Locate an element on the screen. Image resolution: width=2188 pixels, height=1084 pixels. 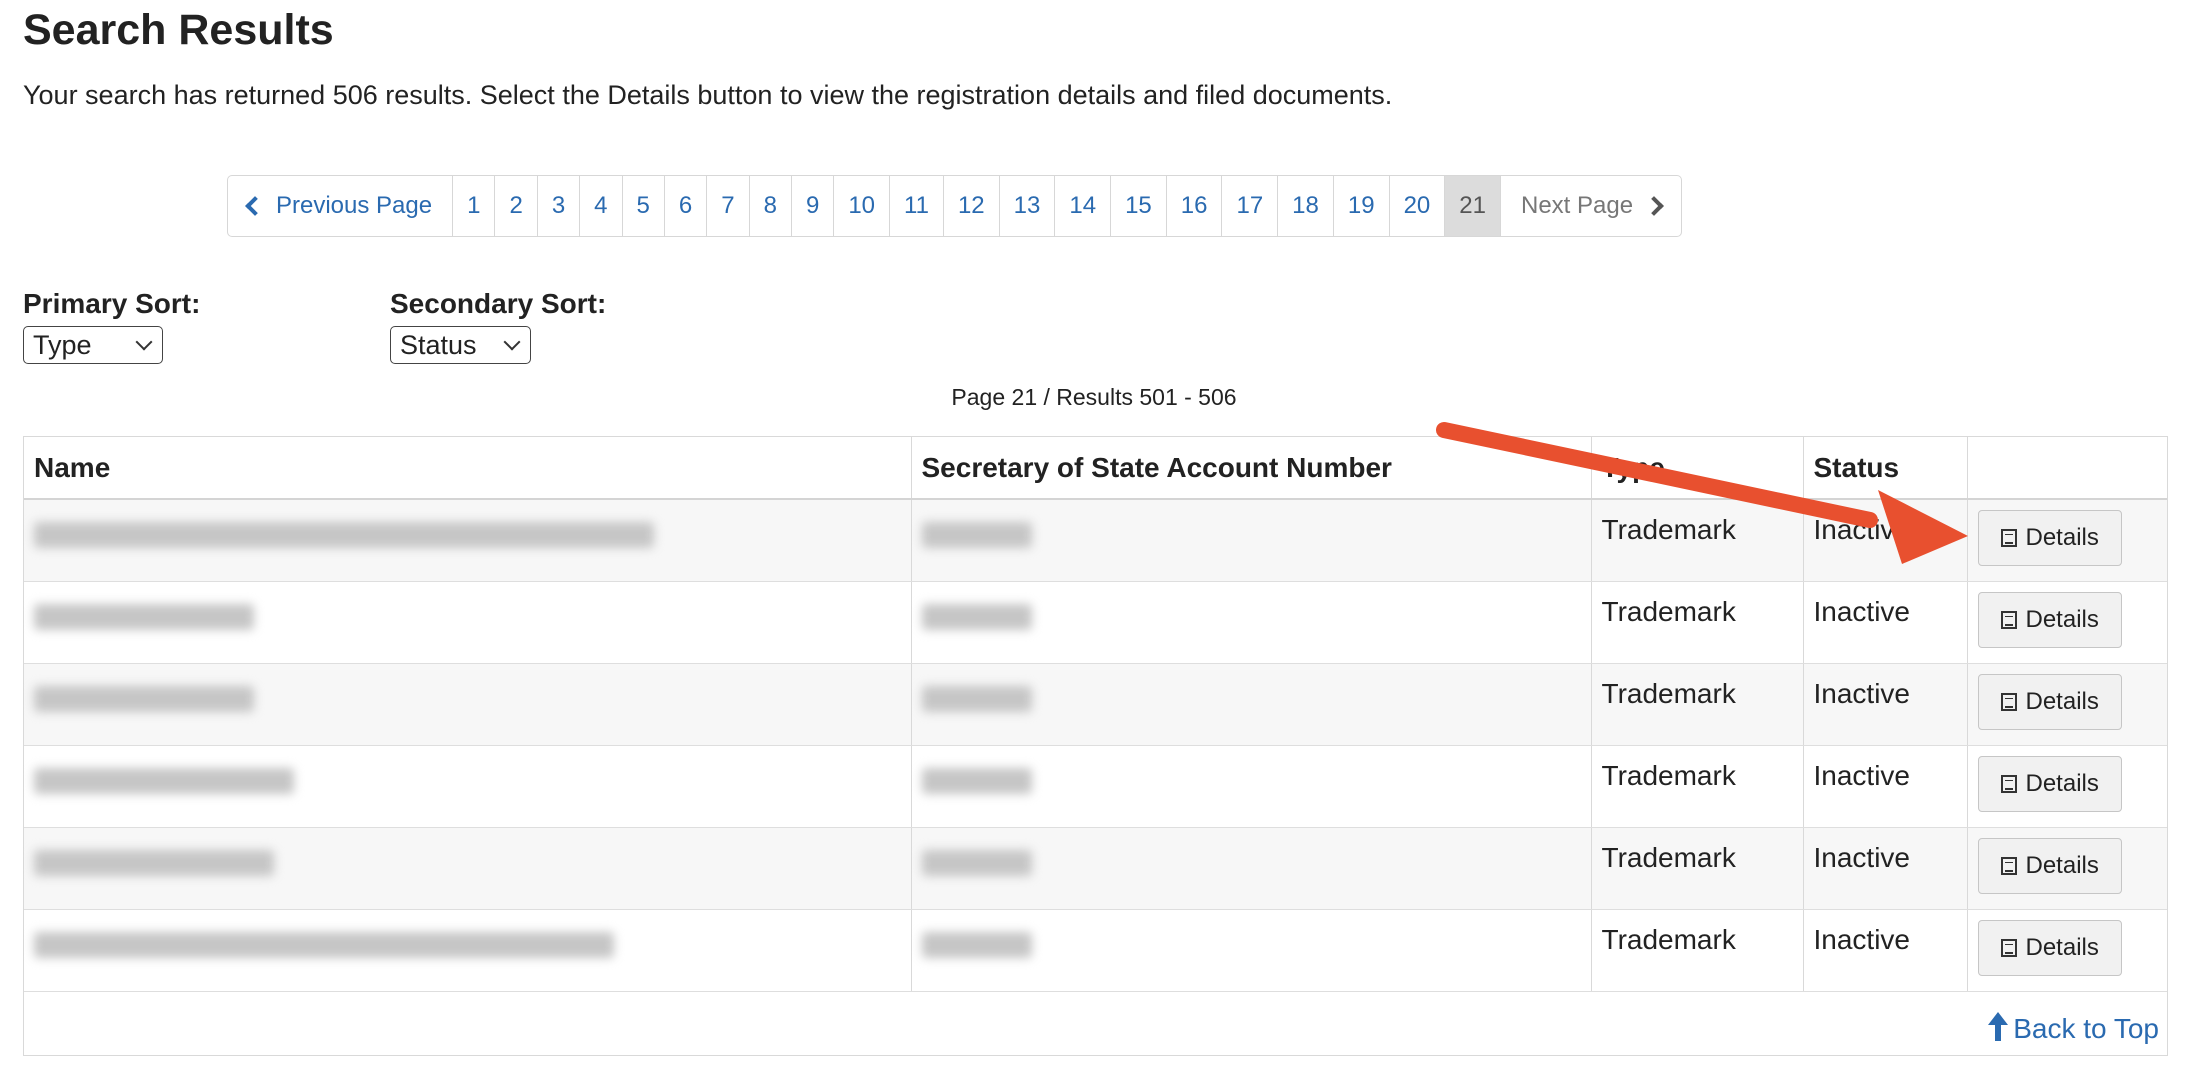
page-link-8: 8 is located at coordinates (769, 206).